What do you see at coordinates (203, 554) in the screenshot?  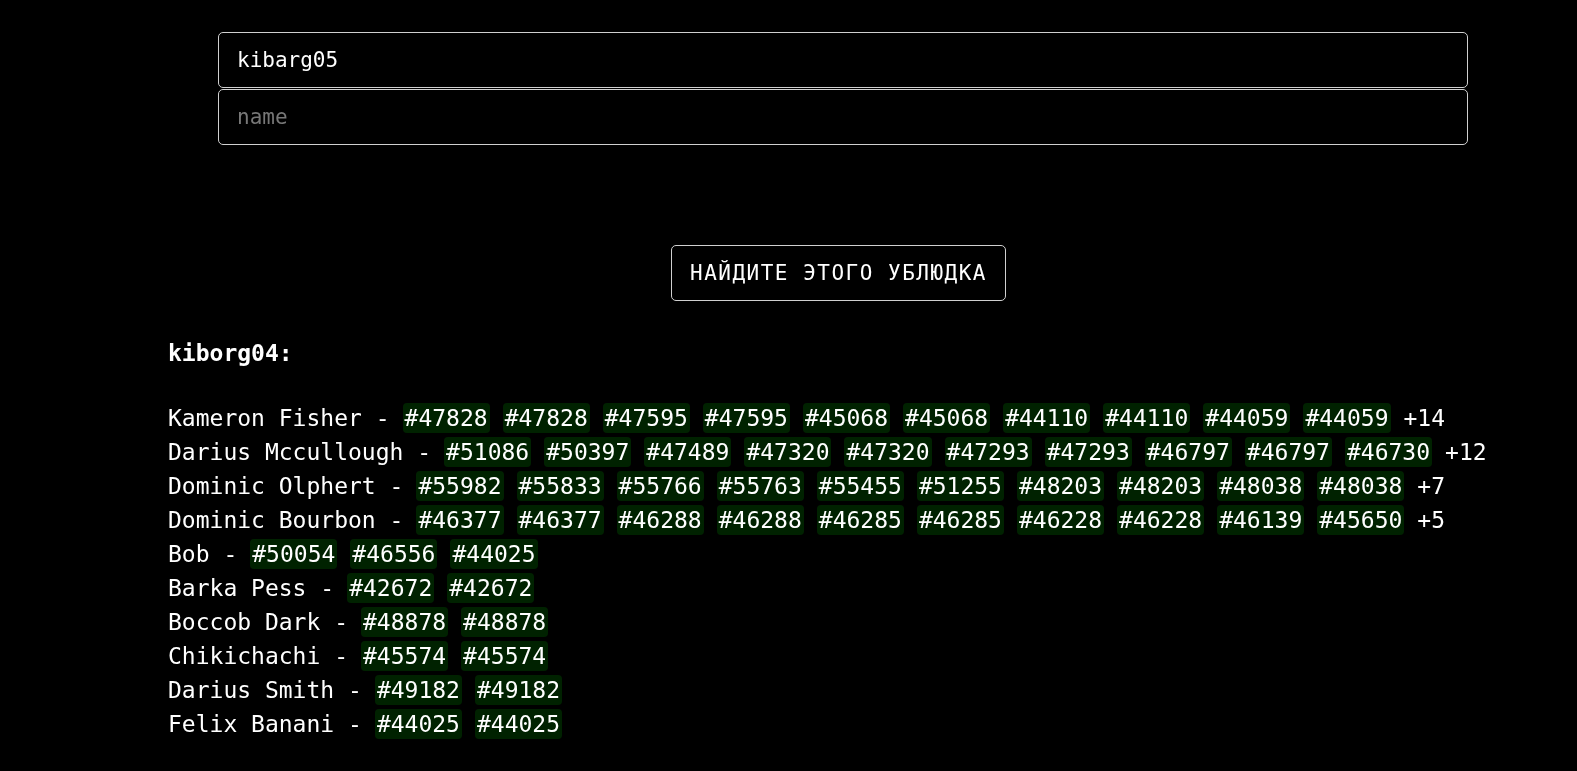 I see `player-name: Bob -` at bounding box center [203, 554].